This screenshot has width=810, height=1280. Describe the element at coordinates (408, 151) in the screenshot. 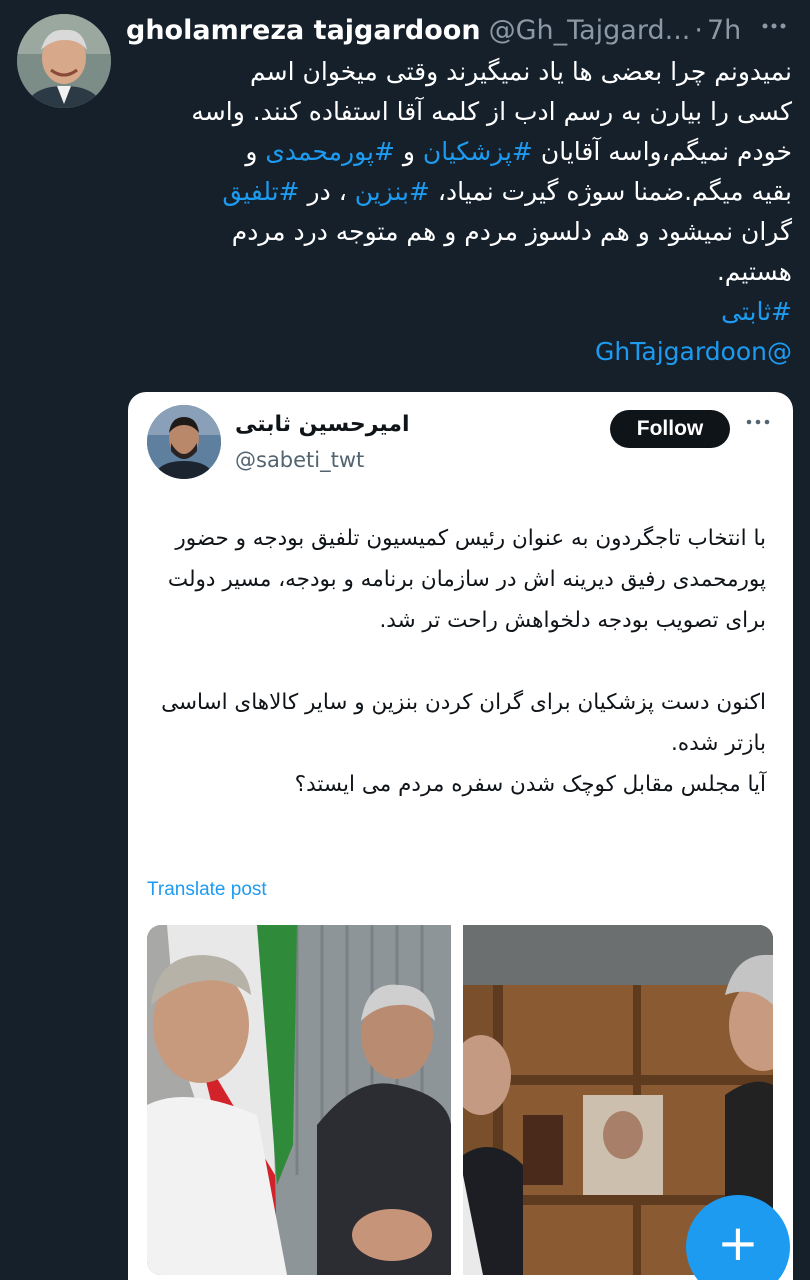

I see `tweet-line-3-mid: و` at that location.